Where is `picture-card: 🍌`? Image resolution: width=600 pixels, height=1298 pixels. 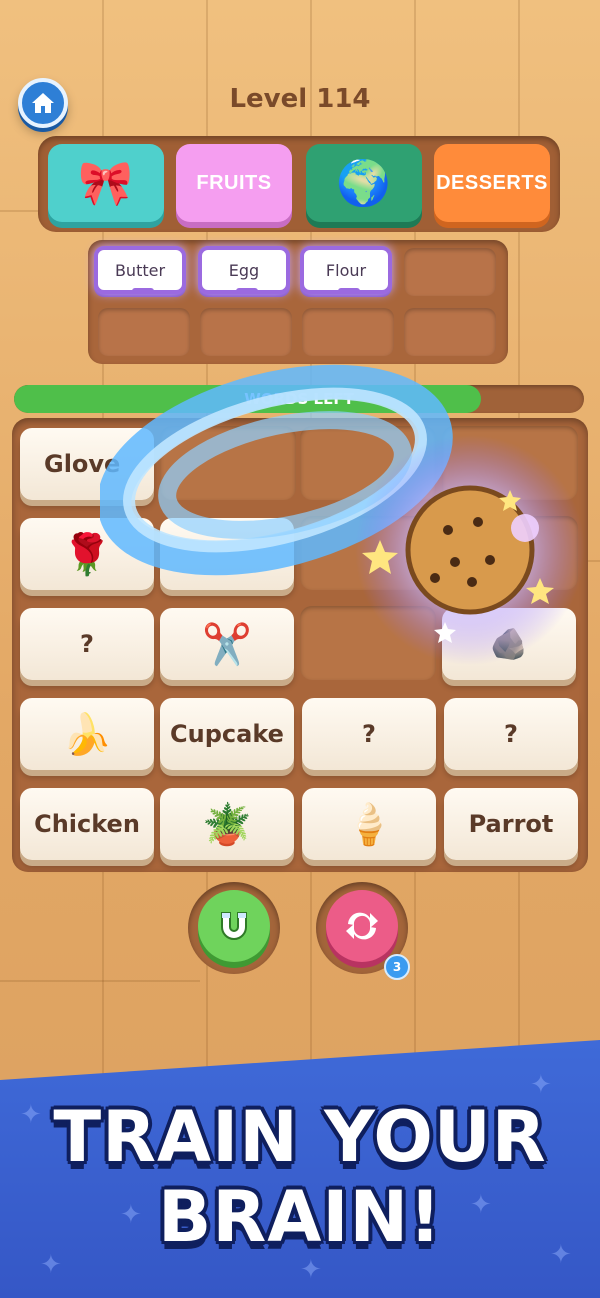
picture-card: 🍌 is located at coordinates (87, 734).